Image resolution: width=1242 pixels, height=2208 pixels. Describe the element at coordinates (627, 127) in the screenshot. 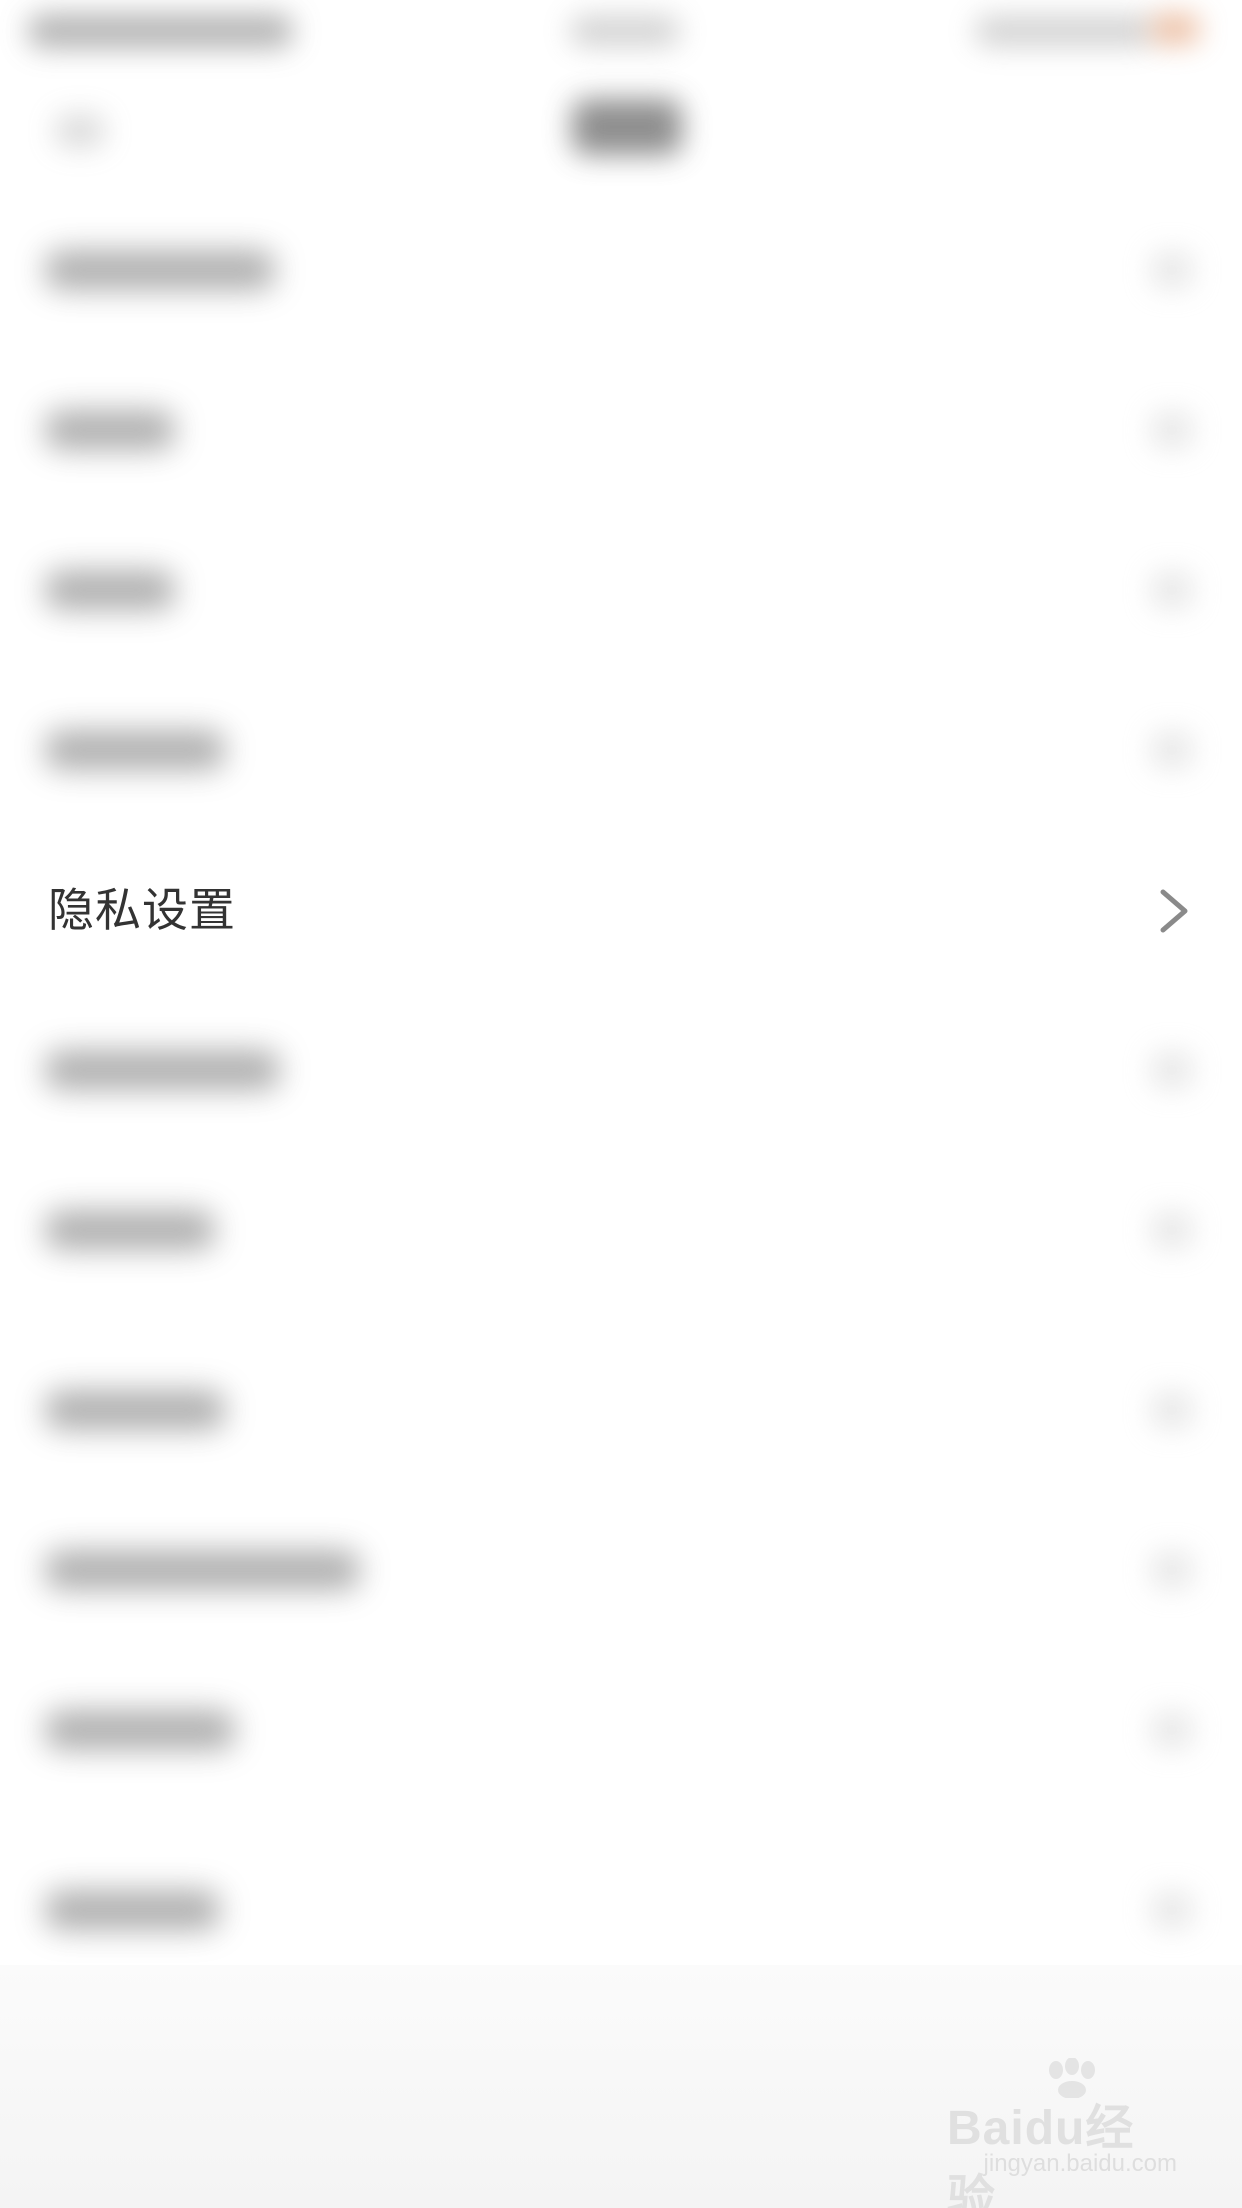

I see `page-title-blurred` at that location.